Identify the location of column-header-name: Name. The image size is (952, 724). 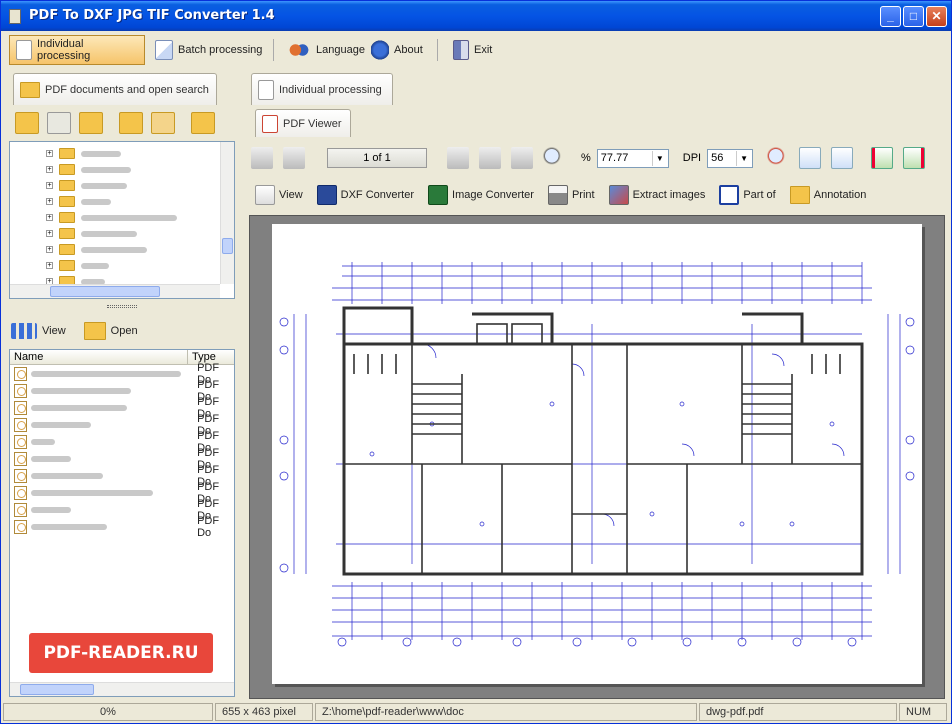
(99, 357).